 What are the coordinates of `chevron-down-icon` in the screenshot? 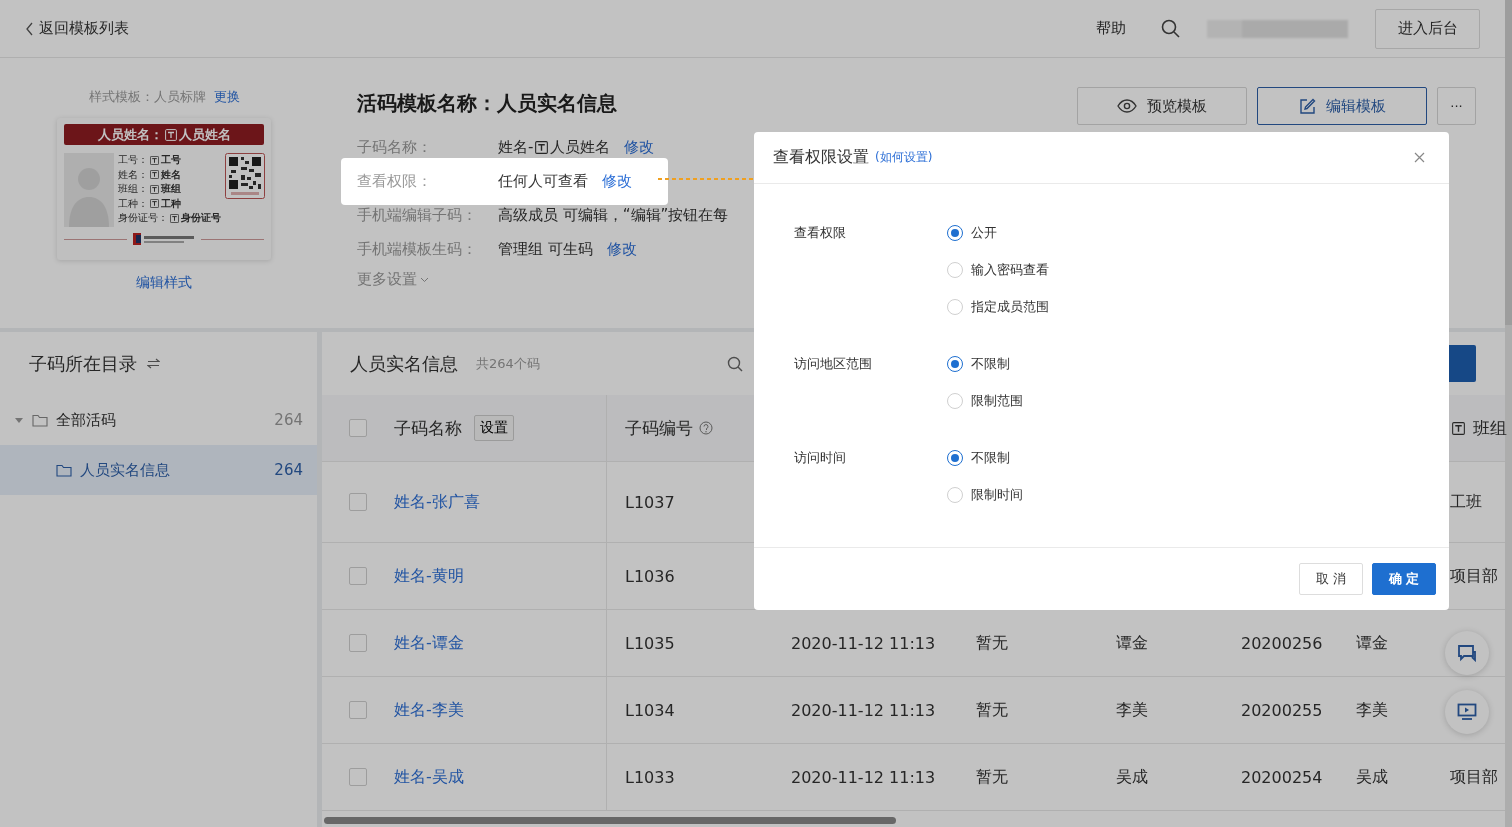 It's located at (424, 279).